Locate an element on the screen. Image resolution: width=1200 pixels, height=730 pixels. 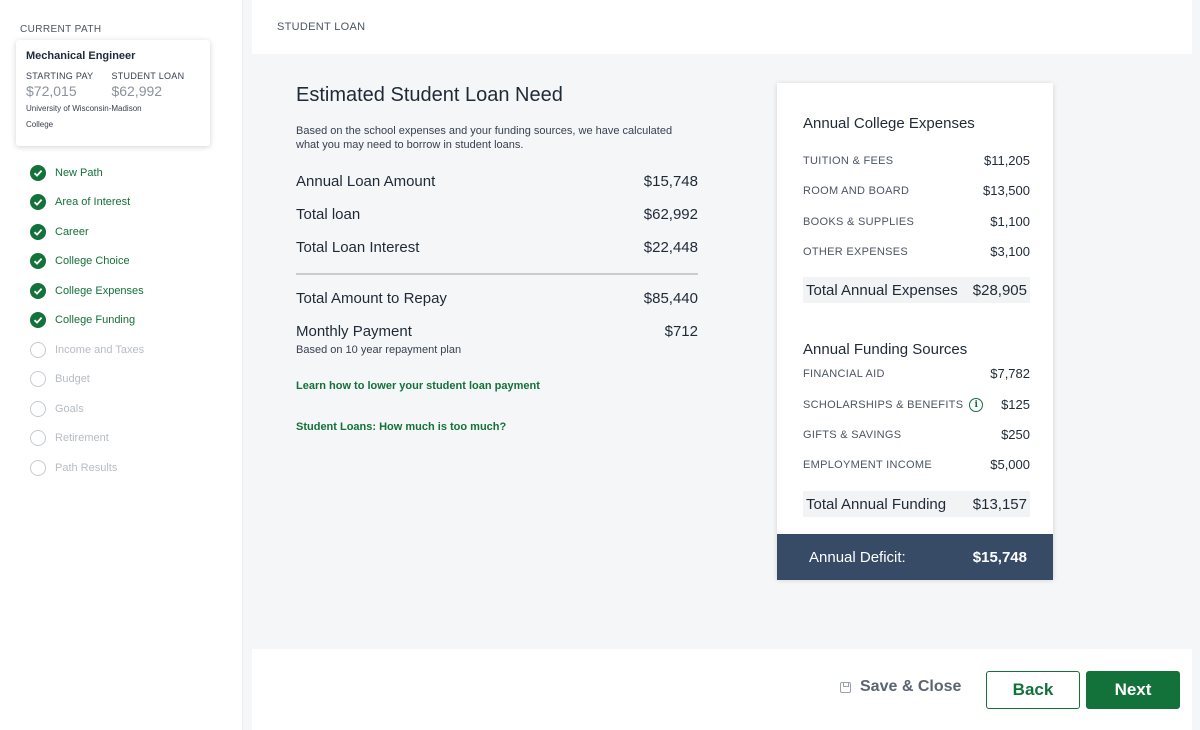
next-button: Next is located at coordinates (1133, 690).